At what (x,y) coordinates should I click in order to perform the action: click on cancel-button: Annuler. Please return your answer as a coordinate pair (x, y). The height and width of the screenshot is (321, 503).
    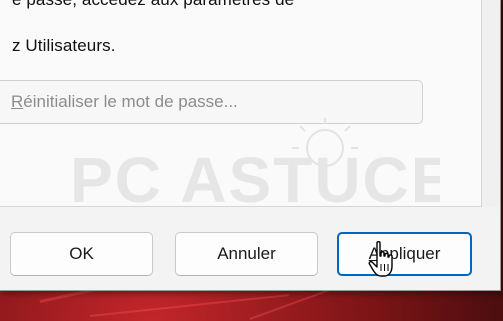
    Looking at the image, I should click on (246, 254).